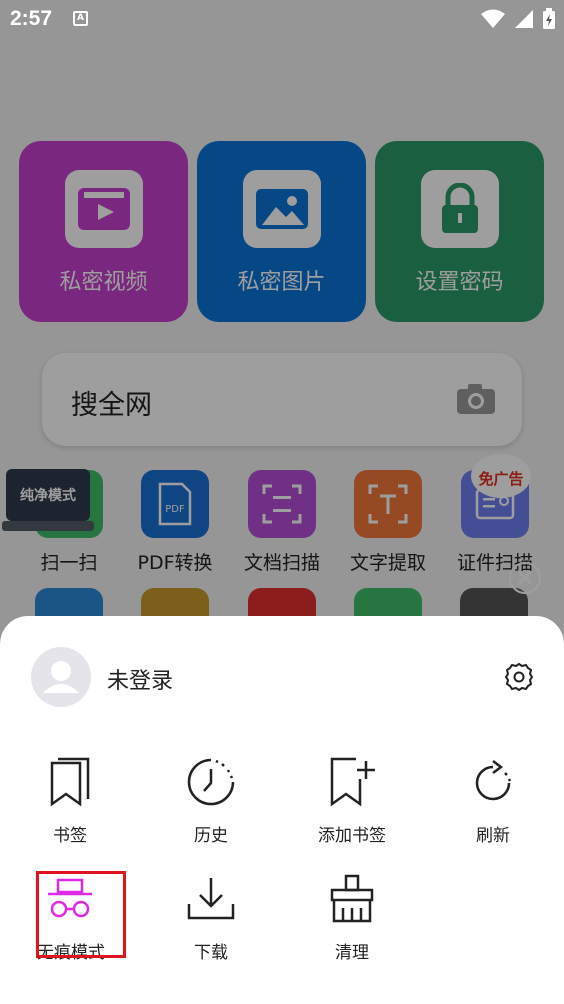 The height and width of the screenshot is (1004, 564). What do you see at coordinates (70, 782) in the screenshot?
I see `bookmarks-icon` at bounding box center [70, 782].